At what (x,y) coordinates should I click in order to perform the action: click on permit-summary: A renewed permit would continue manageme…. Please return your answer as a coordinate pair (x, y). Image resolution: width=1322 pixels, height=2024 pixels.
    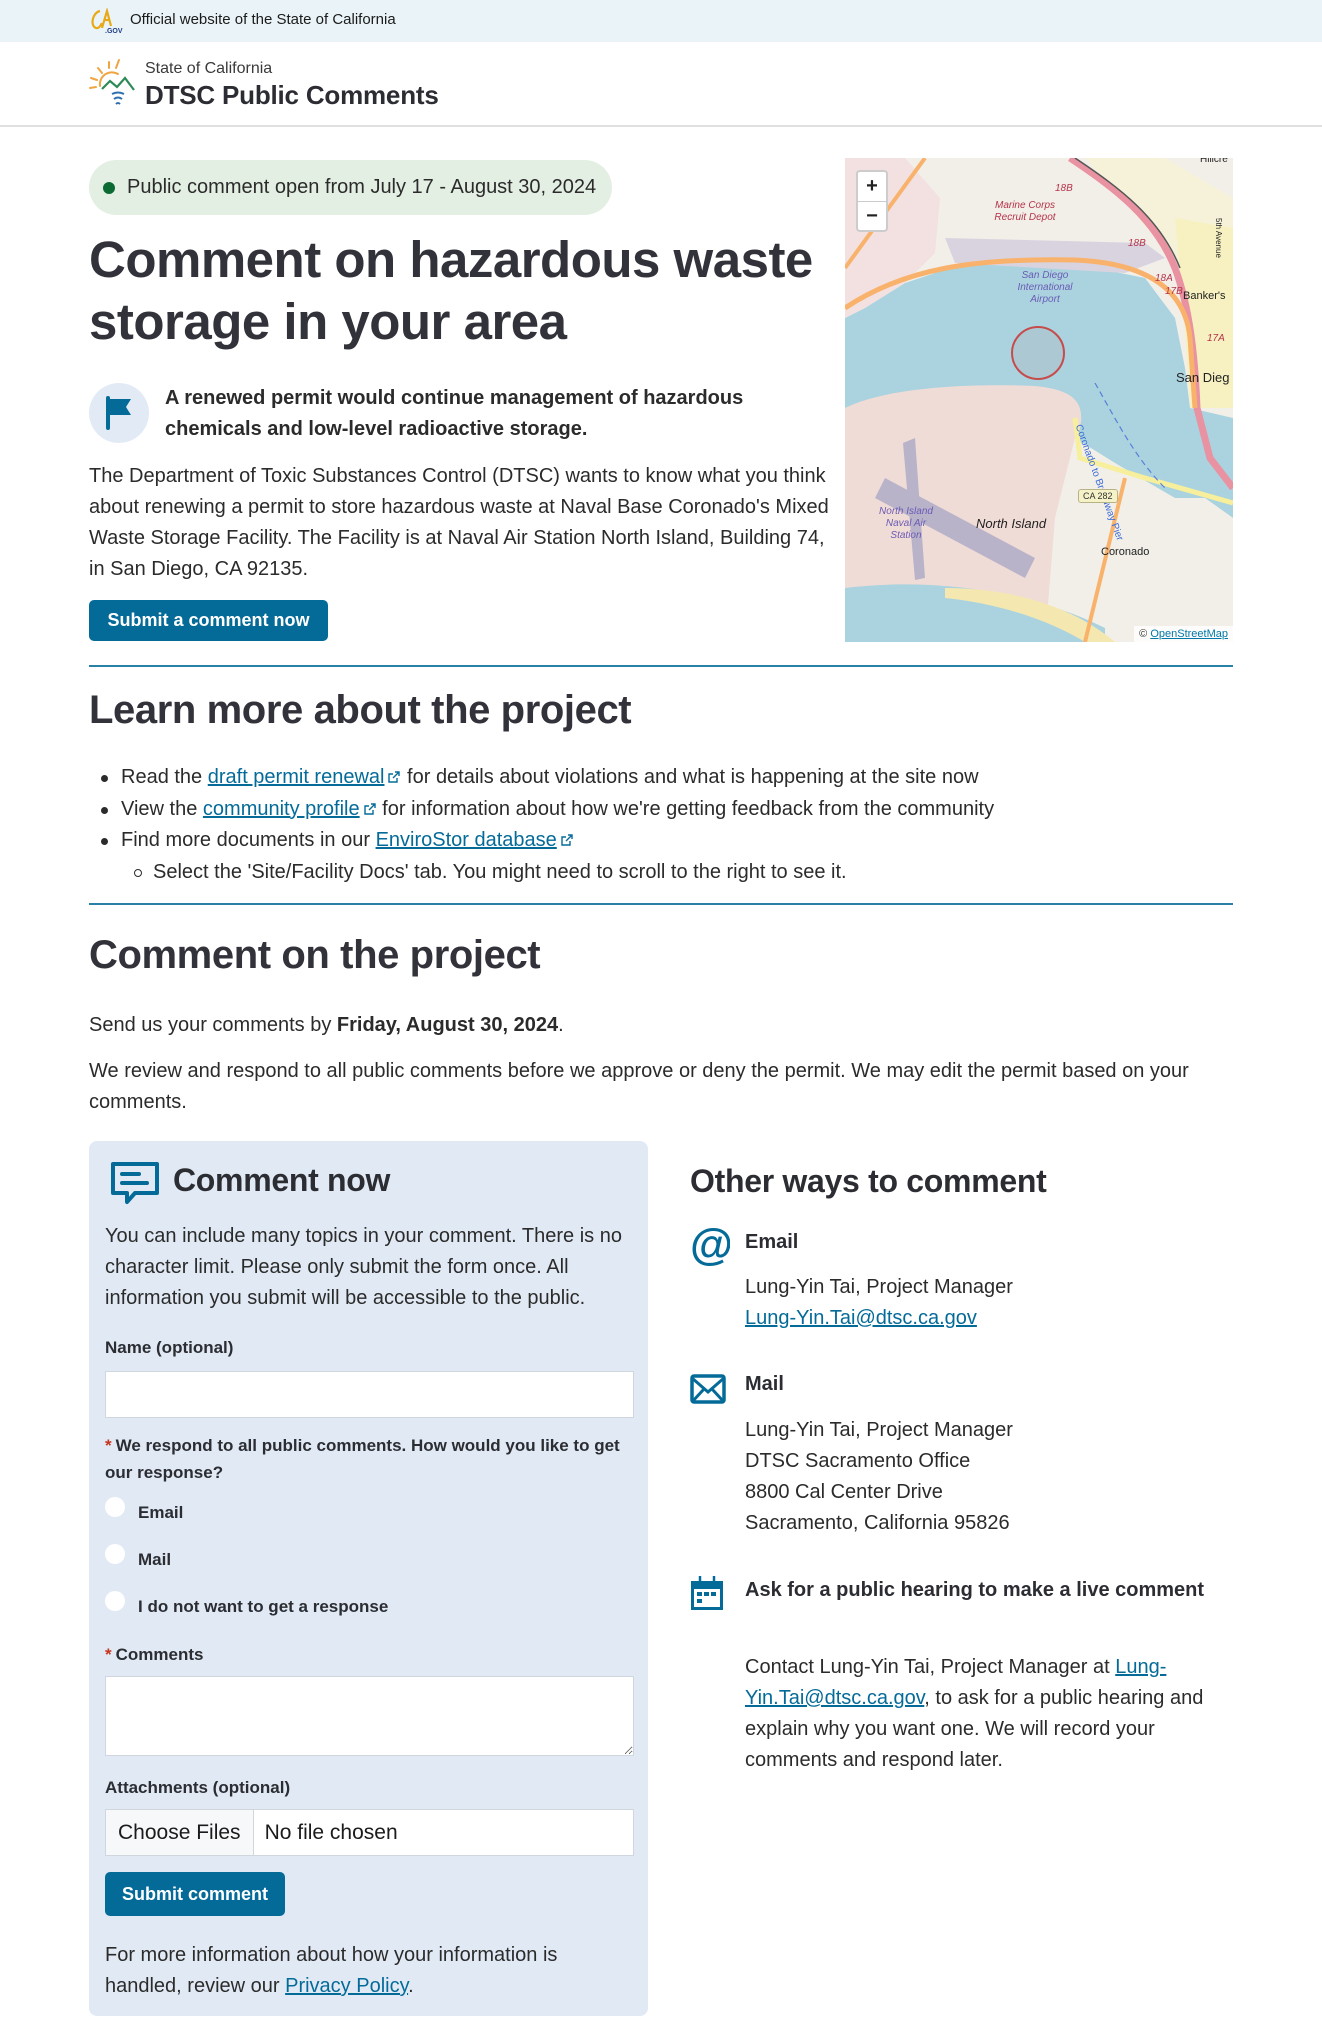
    Looking at the image, I should click on (454, 413).